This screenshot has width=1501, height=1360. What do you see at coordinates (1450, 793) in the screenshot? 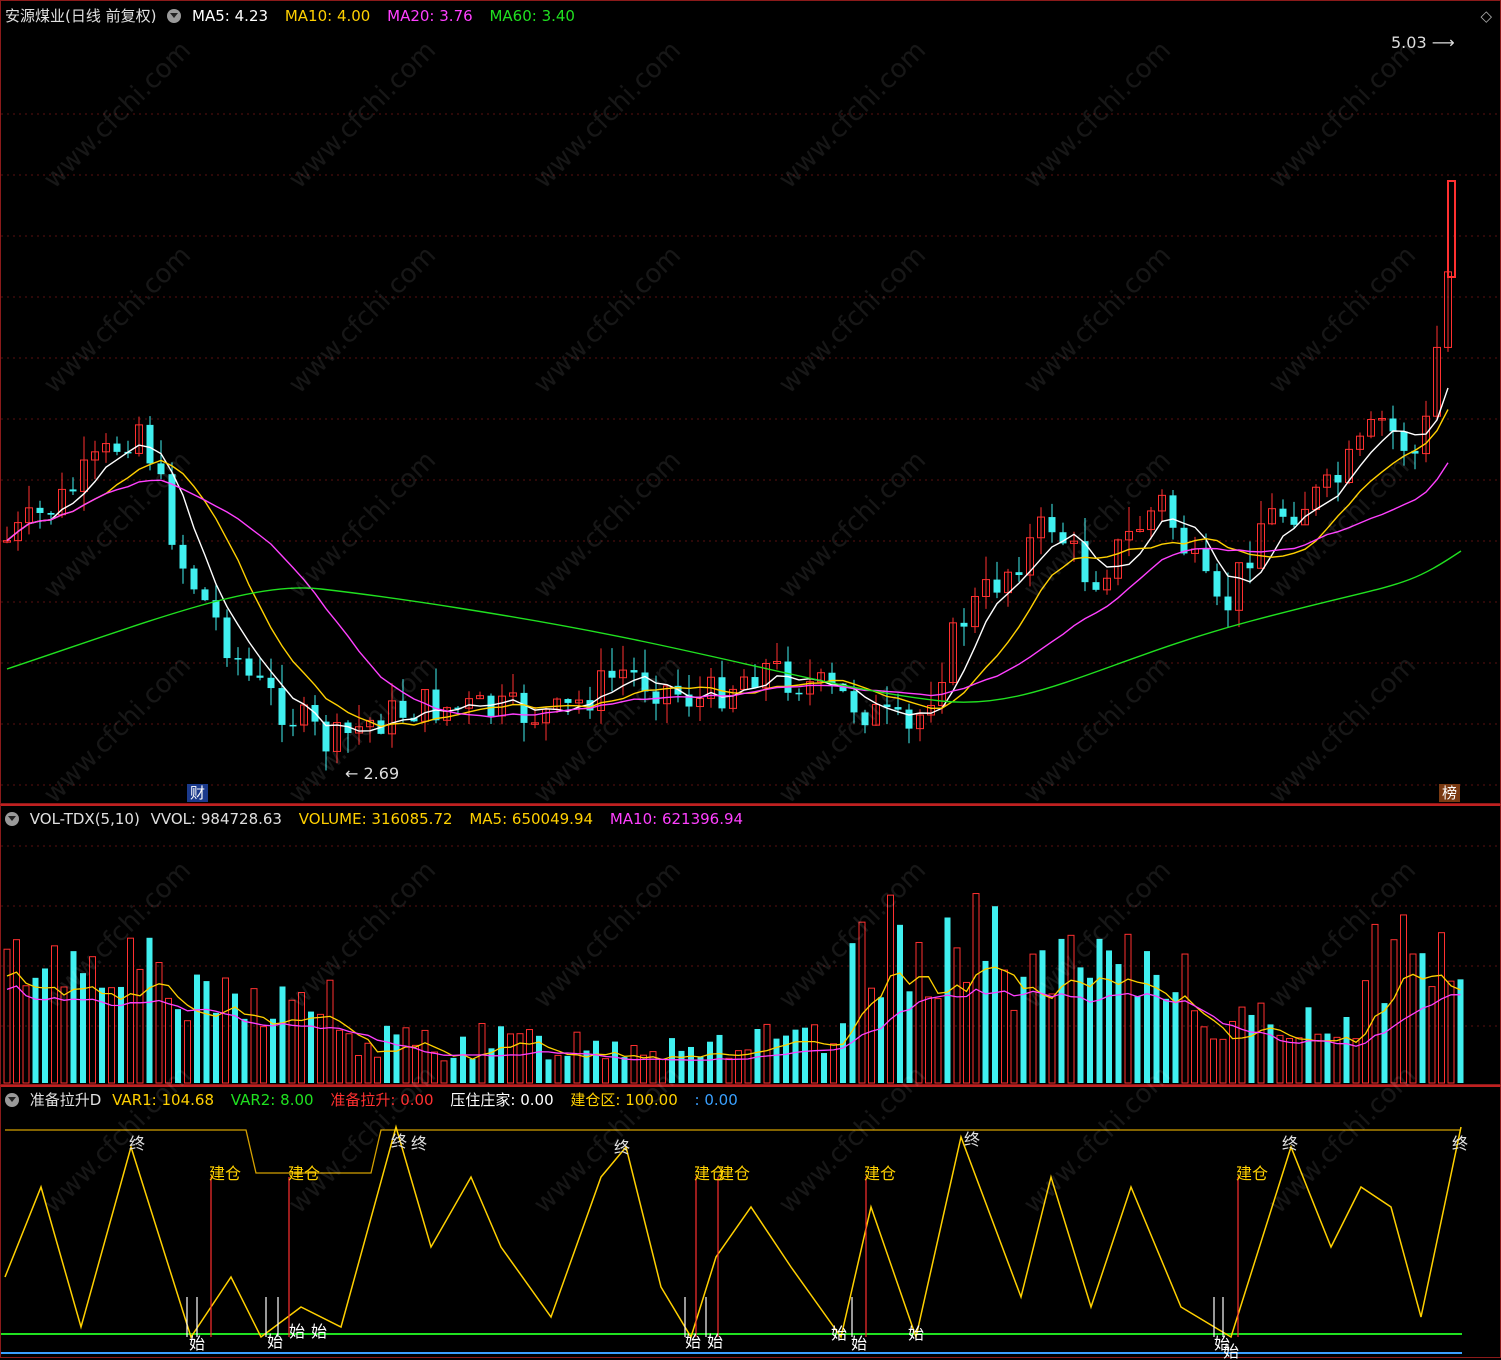
I see `rank-tag: 榜` at bounding box center [1450, 793].